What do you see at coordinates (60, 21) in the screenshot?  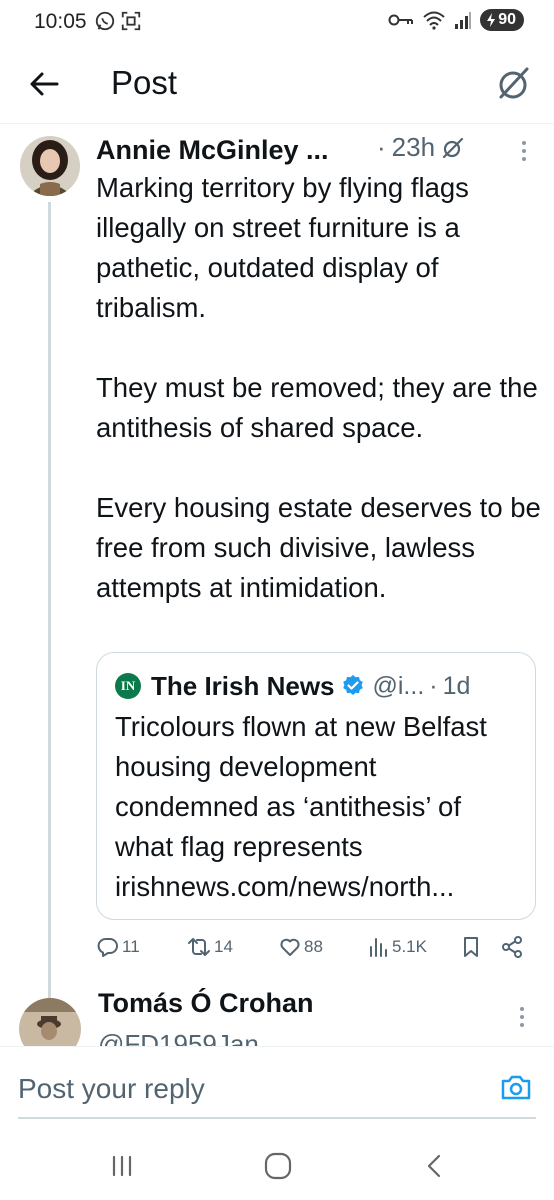 I see `status-time: 10:05` at bounding box center [60, 21].